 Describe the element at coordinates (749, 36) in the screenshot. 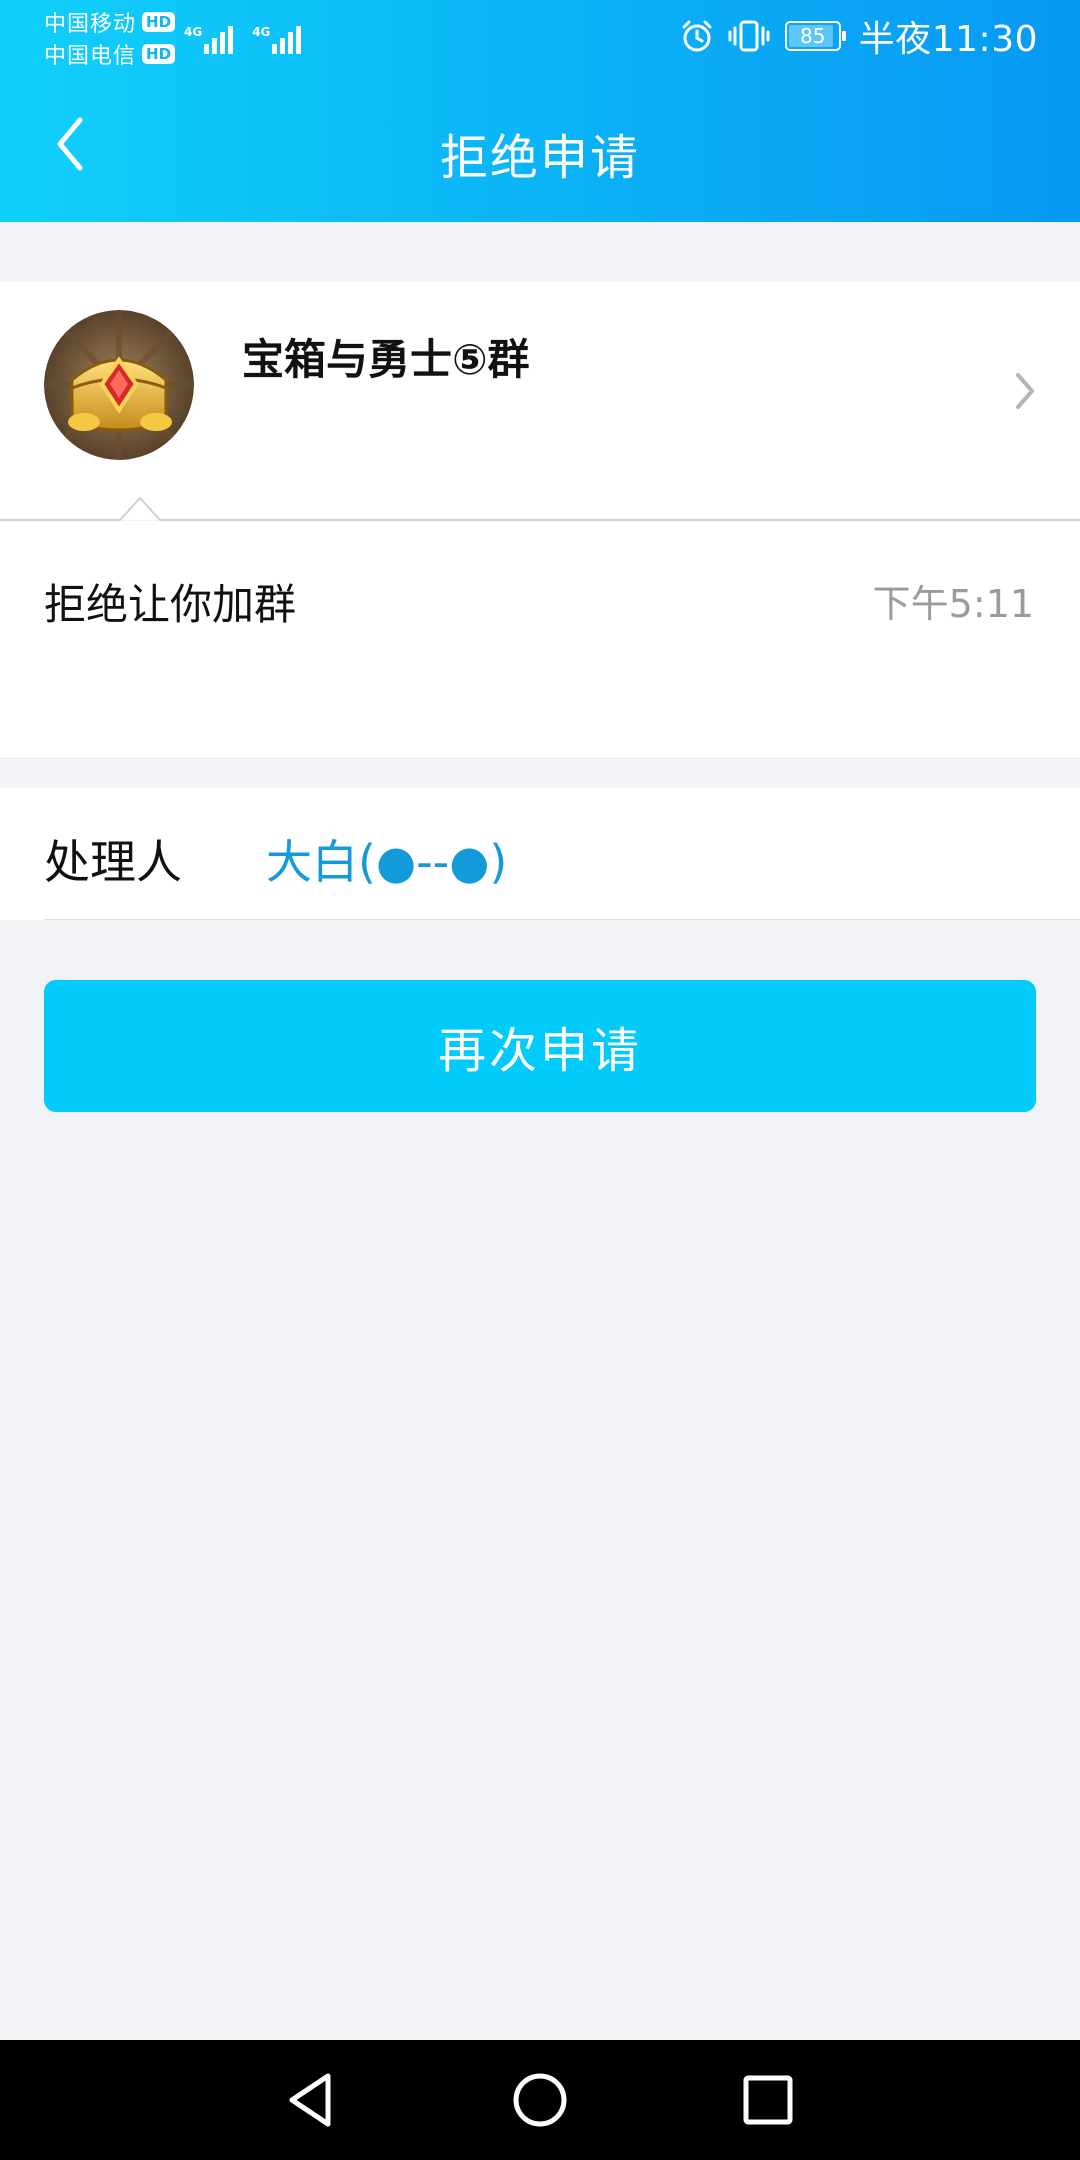

I see `vibrate-icon` at that location.